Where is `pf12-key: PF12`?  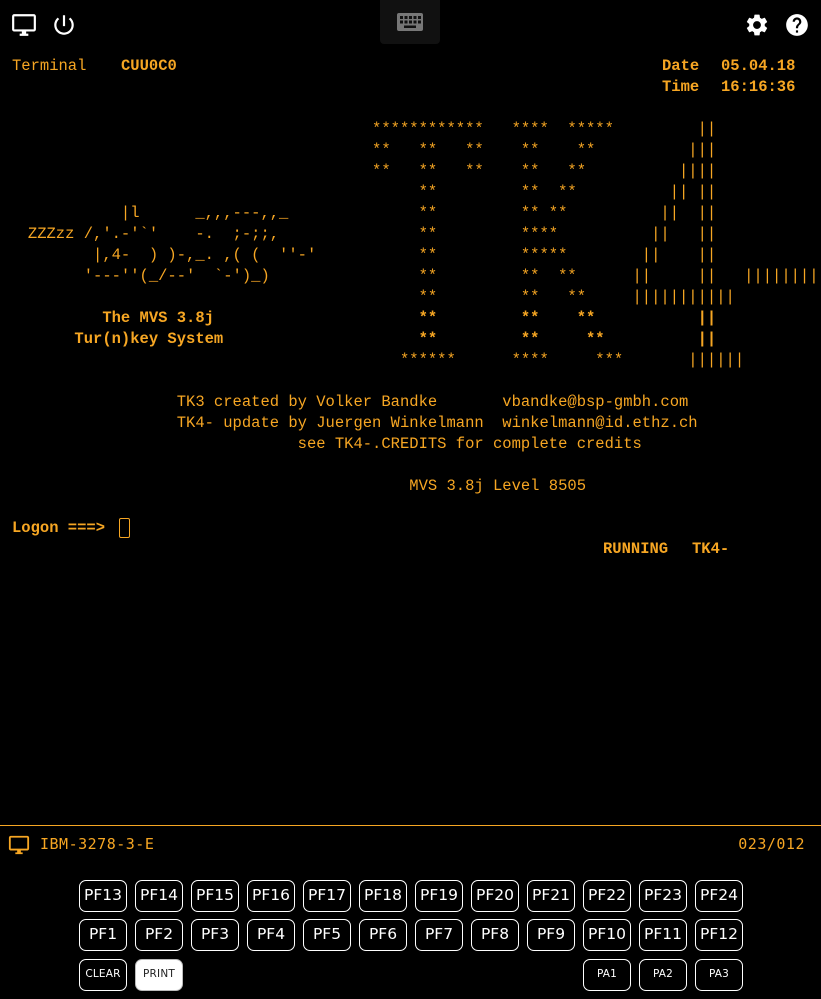
pf12-key: PF12 is located at coordinates (719, 935).